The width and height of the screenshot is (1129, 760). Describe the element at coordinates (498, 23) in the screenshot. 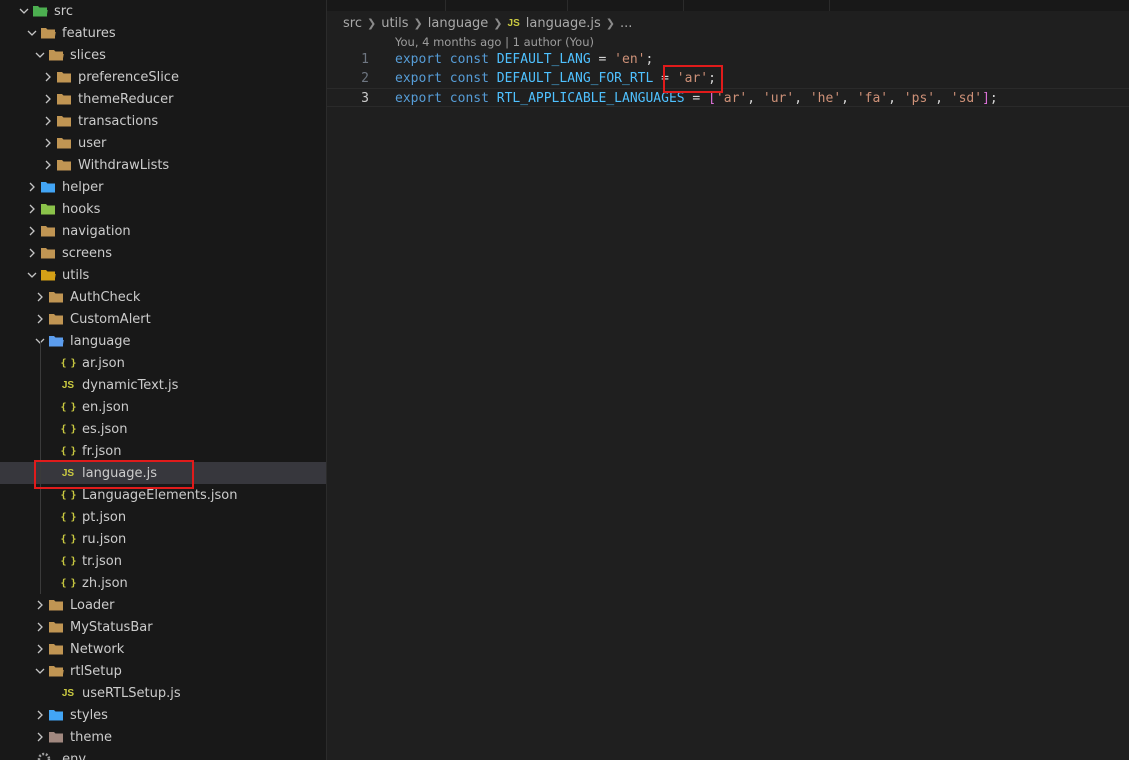

I see `chevron-right-icon: ❯` at that location.